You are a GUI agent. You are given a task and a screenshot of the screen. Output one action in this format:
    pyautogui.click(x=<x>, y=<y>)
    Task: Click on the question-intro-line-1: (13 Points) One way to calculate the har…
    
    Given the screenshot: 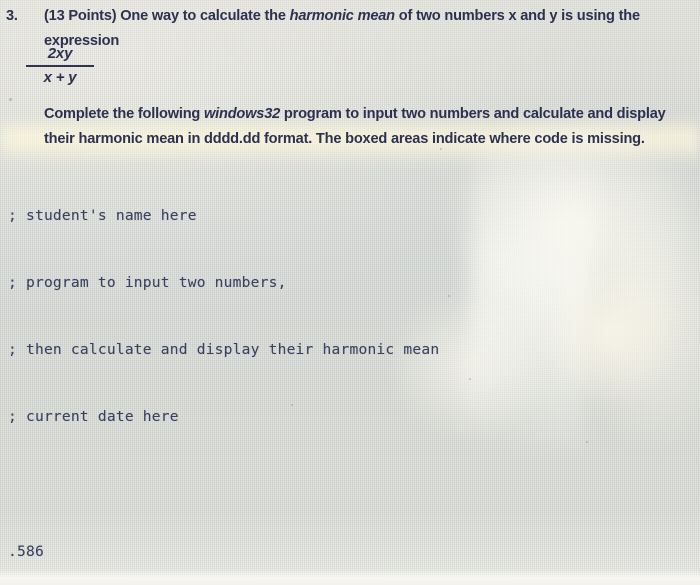 What is the action you would take?
    pyautogui.click(x=372, y=16)
    